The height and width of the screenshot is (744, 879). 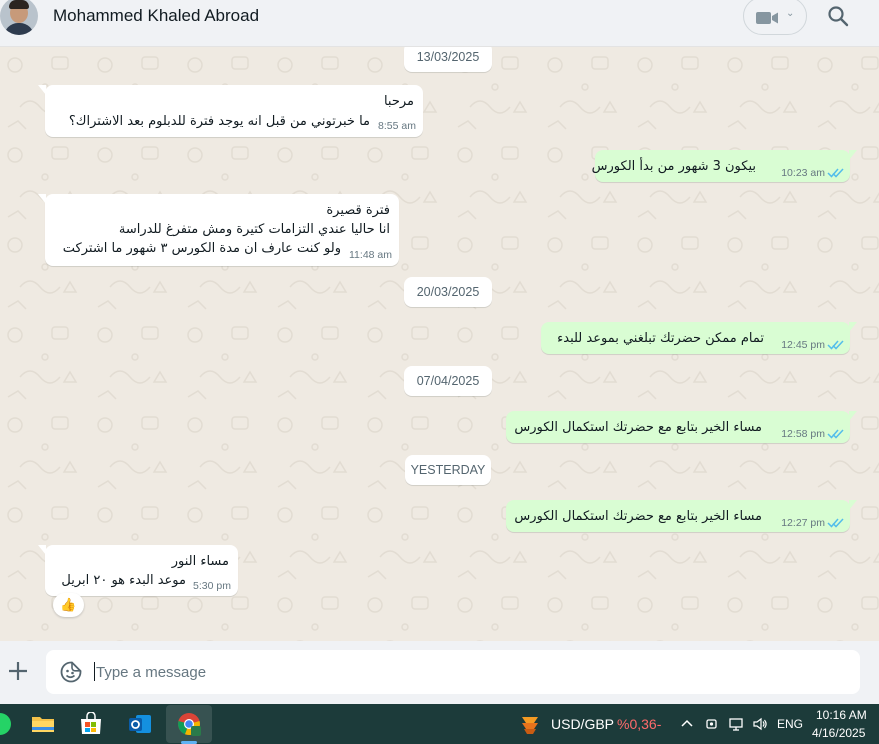 What do you see at coordinates (212, 586) in the screenshot?
I see `message-time: 5:30 pm` at bounding box center [212, 586].